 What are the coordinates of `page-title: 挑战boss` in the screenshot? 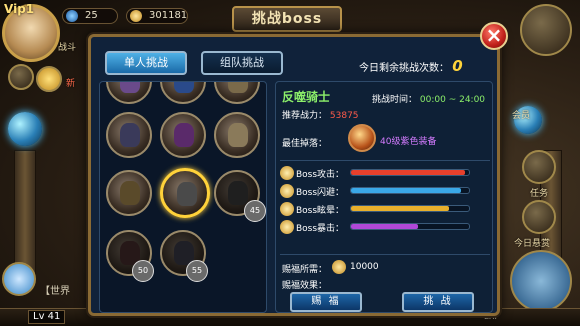 It's located at (287, 19).